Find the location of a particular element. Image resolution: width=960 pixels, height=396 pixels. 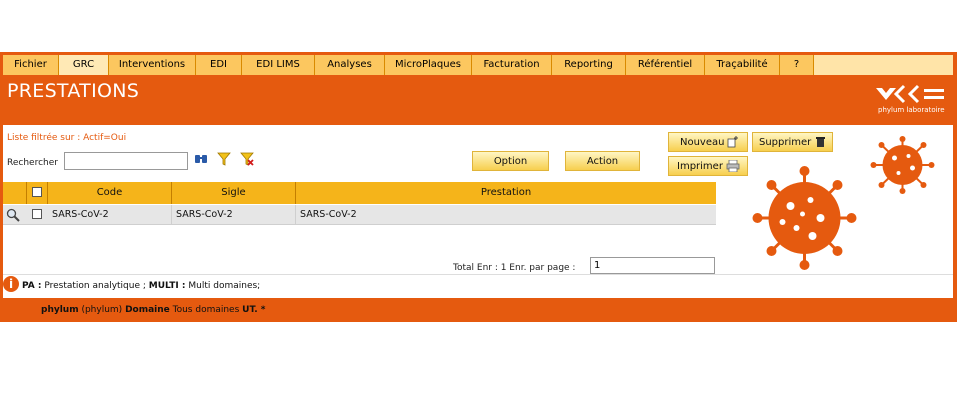

binoculars-icon is located at coordinates (201, 159).